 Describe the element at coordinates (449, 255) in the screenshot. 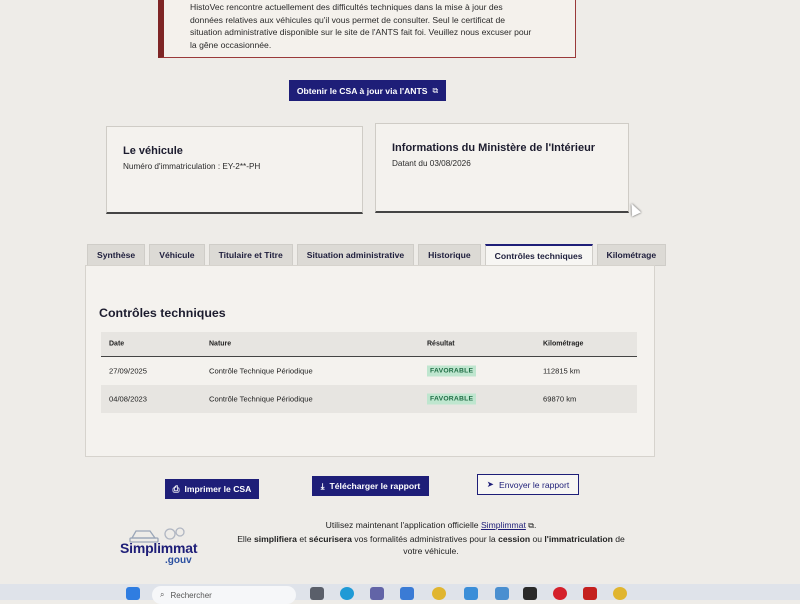

I see `tab-historique: Historique` at that location.